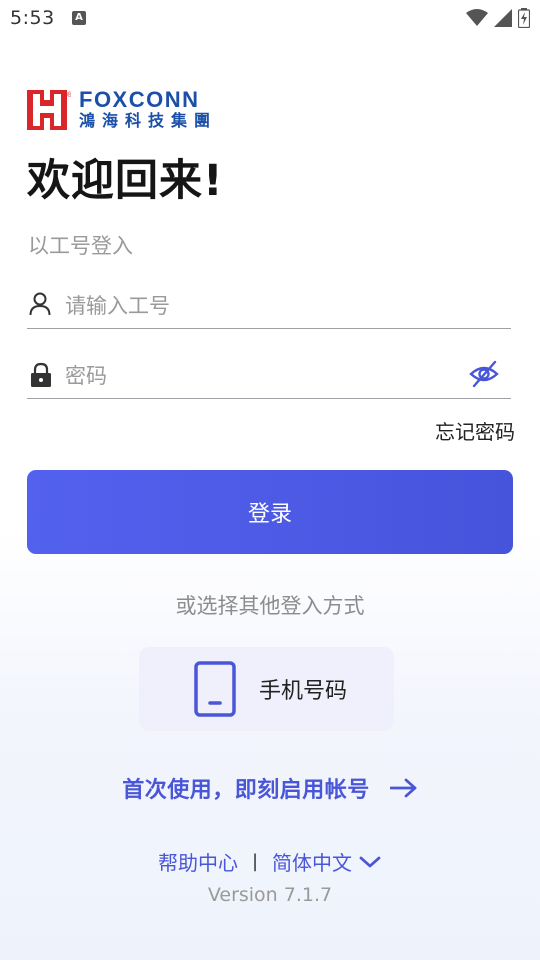 The height and width of the screenshot is (960, 540). Describe the element at coordinates (503, 18) in the screenshot. I see `signal-icon` at that location.